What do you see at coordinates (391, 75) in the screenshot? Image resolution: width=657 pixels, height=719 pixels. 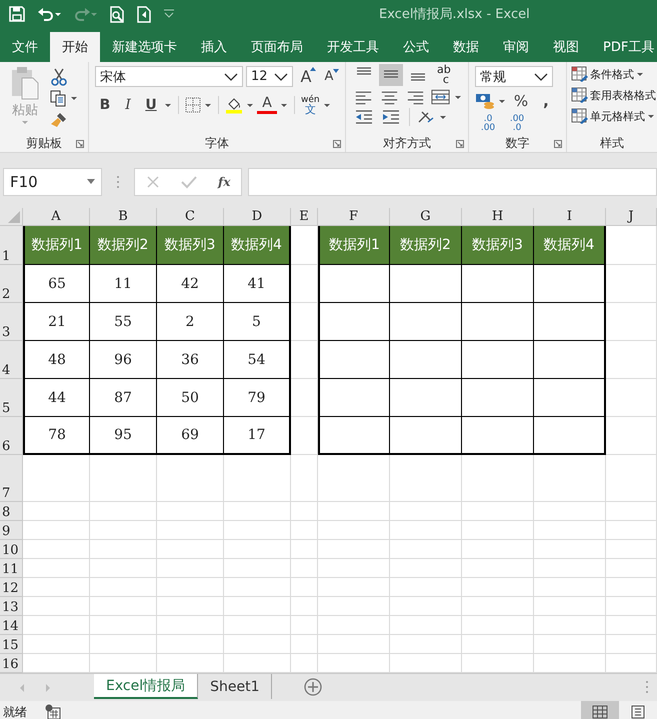 I see `vertical-align-icon` at bounding box center [391, 75].